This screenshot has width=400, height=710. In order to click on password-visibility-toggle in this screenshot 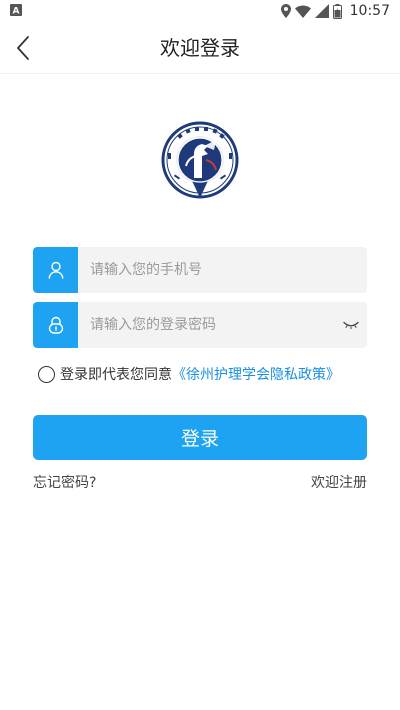, I will do `click(351, 325)`.